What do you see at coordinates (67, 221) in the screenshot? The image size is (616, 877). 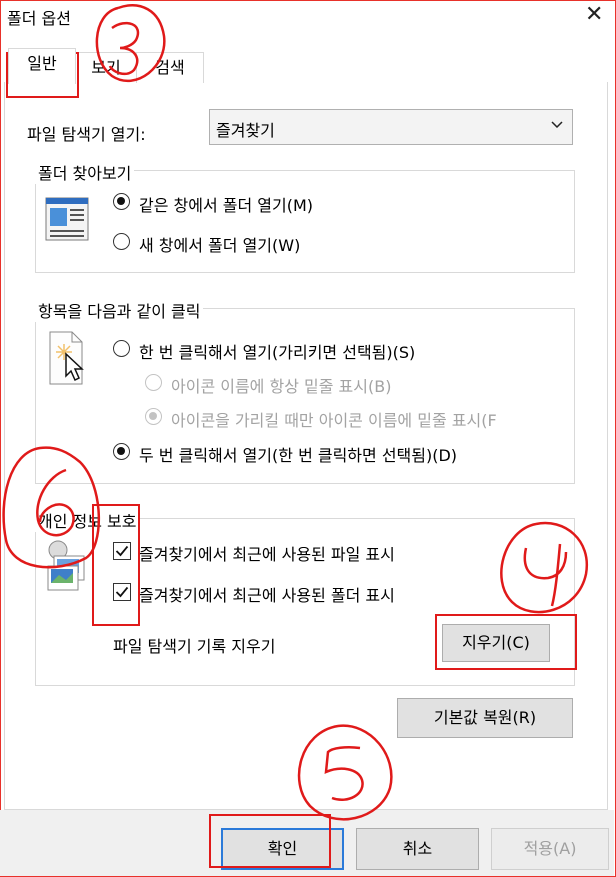 I see `window-folder-icon` at bounding box center [67, 221].